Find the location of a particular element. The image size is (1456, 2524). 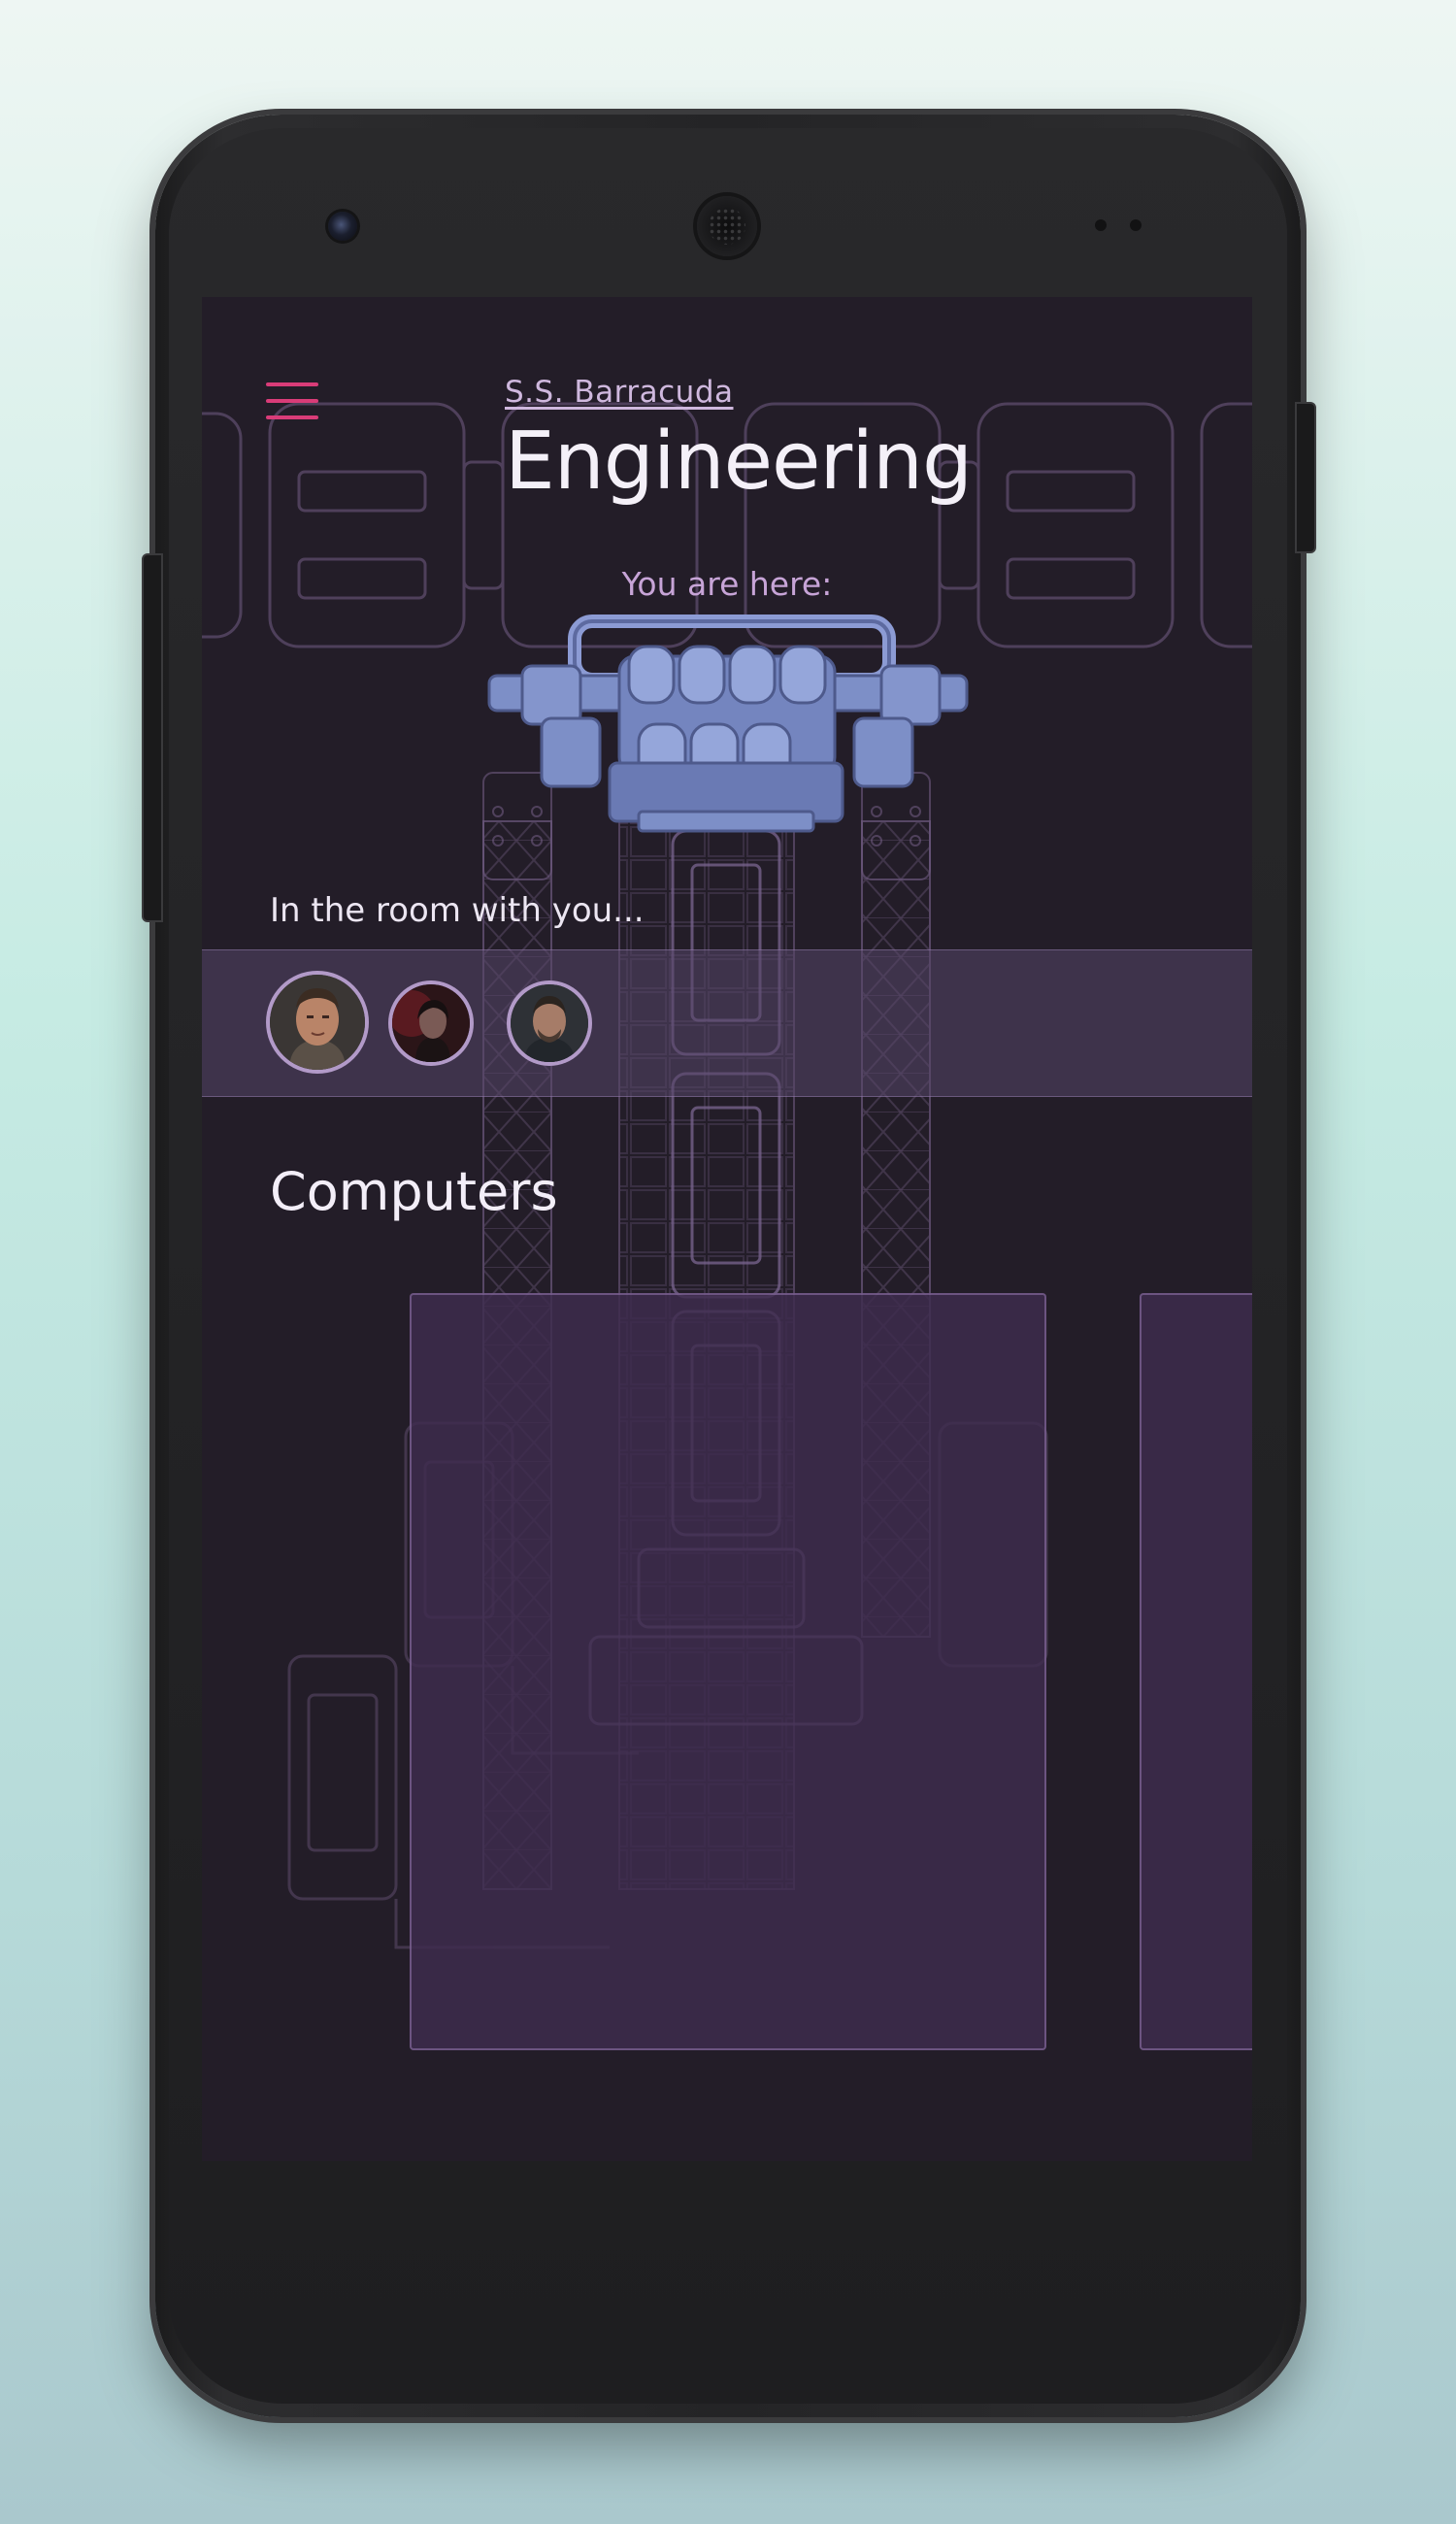

ship-name-link: S.S. Barracuda is located at coordinates (619, 392).